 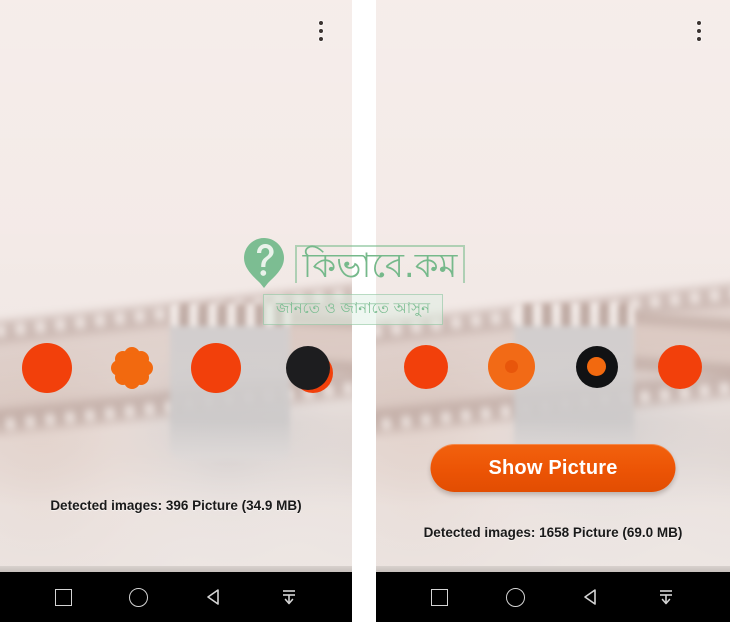 I want to click on scan-dot-target, so click(x=512, y=366).